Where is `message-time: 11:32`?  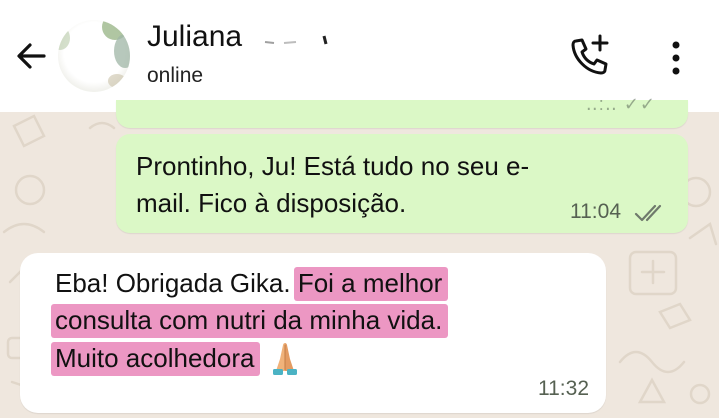
message-time: 11:32 is located at coordinates (563, 388).